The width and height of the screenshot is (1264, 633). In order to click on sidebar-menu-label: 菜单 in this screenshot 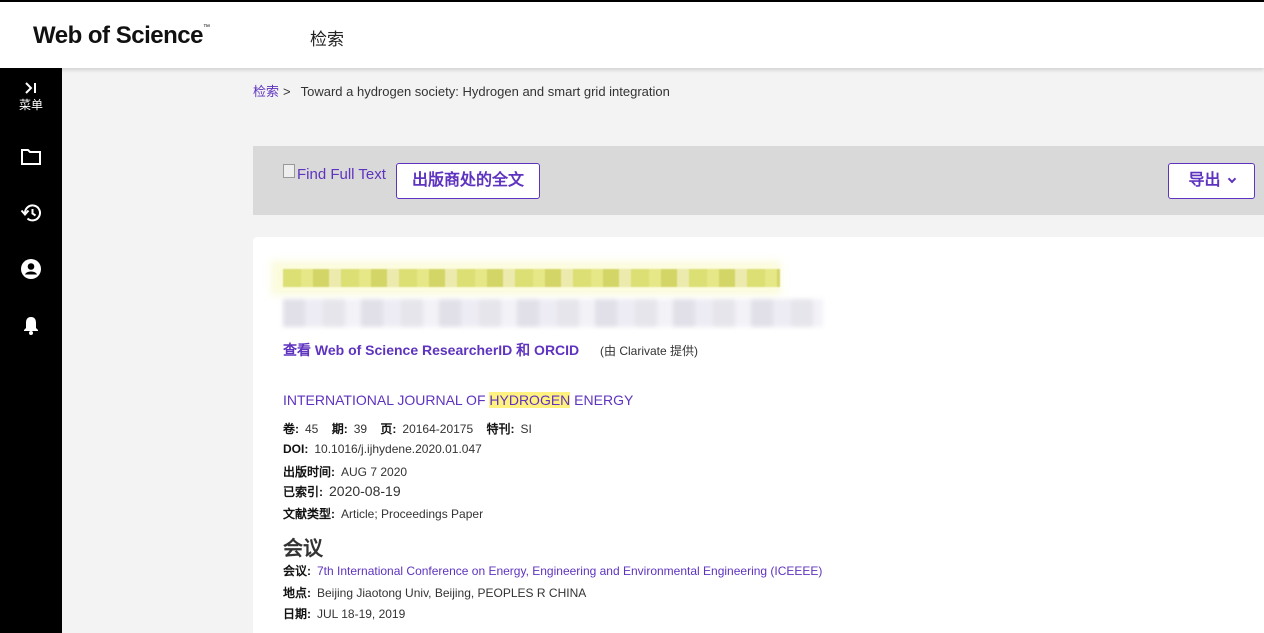, I will do `click(30, 105)`.